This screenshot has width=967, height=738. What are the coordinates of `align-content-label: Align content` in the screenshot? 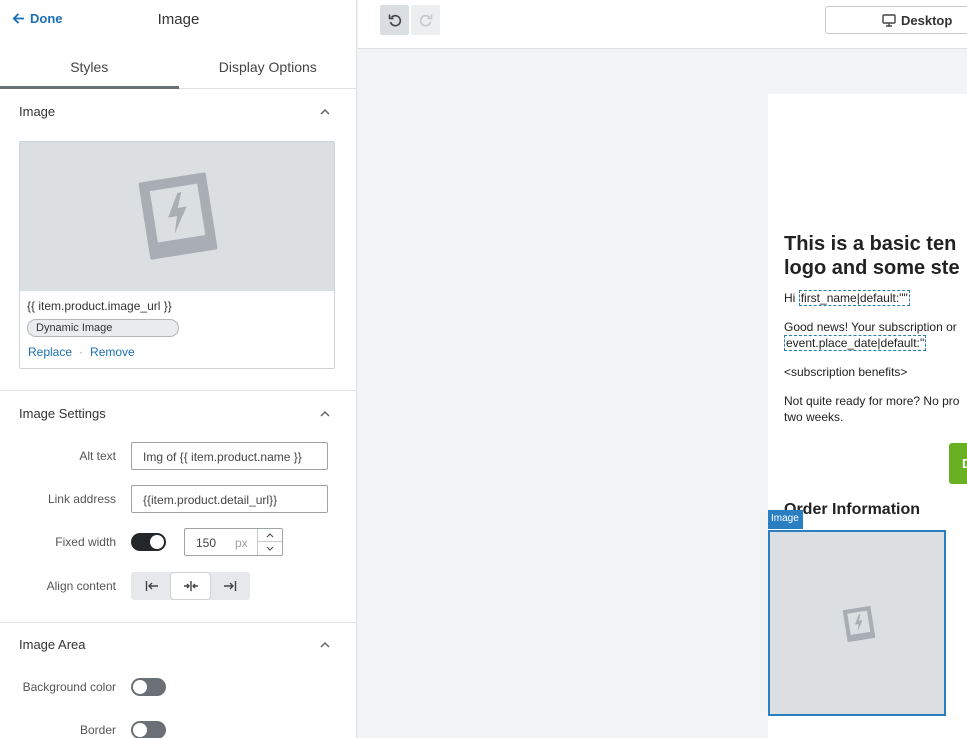 It's located at (81, 586).